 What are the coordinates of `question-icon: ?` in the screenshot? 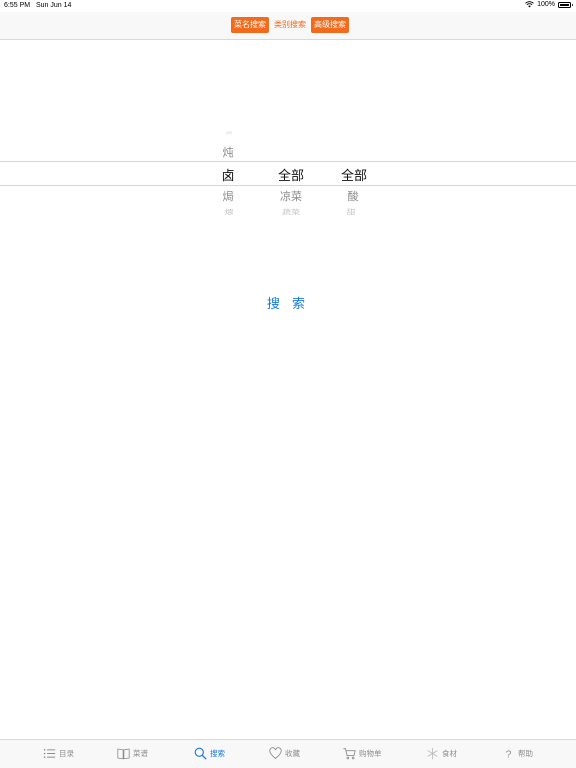 It's located at (509, 754).